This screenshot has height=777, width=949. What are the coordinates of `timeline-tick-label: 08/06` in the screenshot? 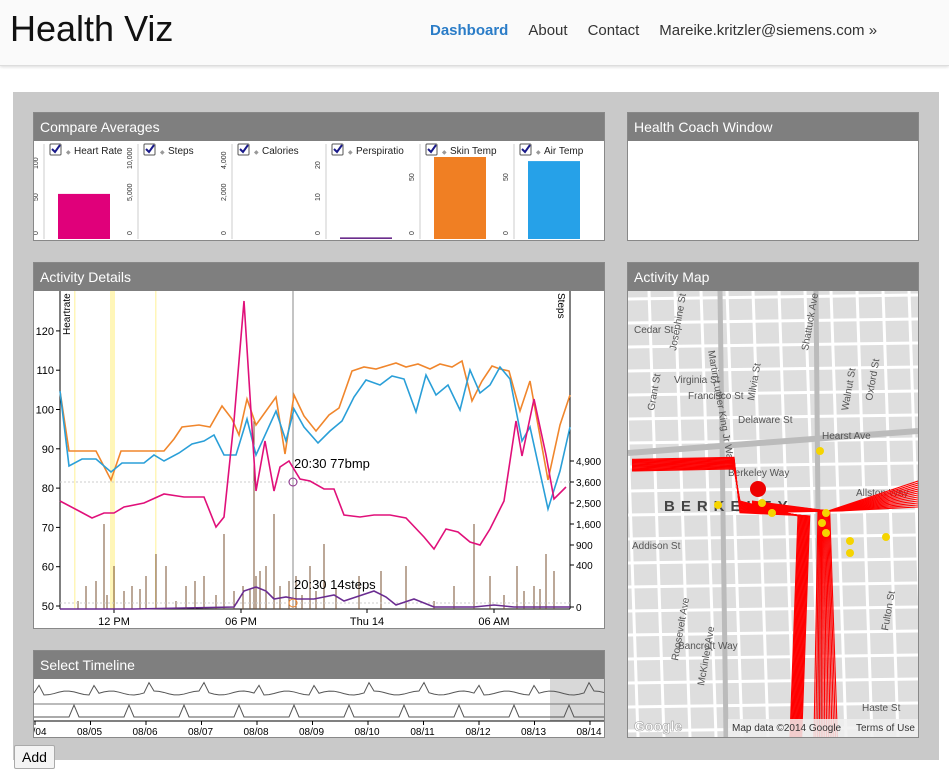 It's located at (144, 732).